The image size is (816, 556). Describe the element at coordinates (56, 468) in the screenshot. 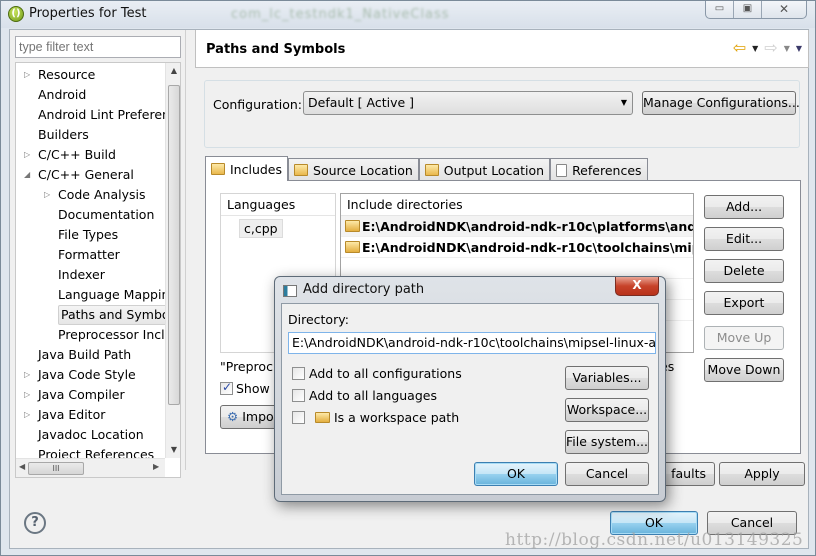

I see `hscroll-thumb: III` at that location.